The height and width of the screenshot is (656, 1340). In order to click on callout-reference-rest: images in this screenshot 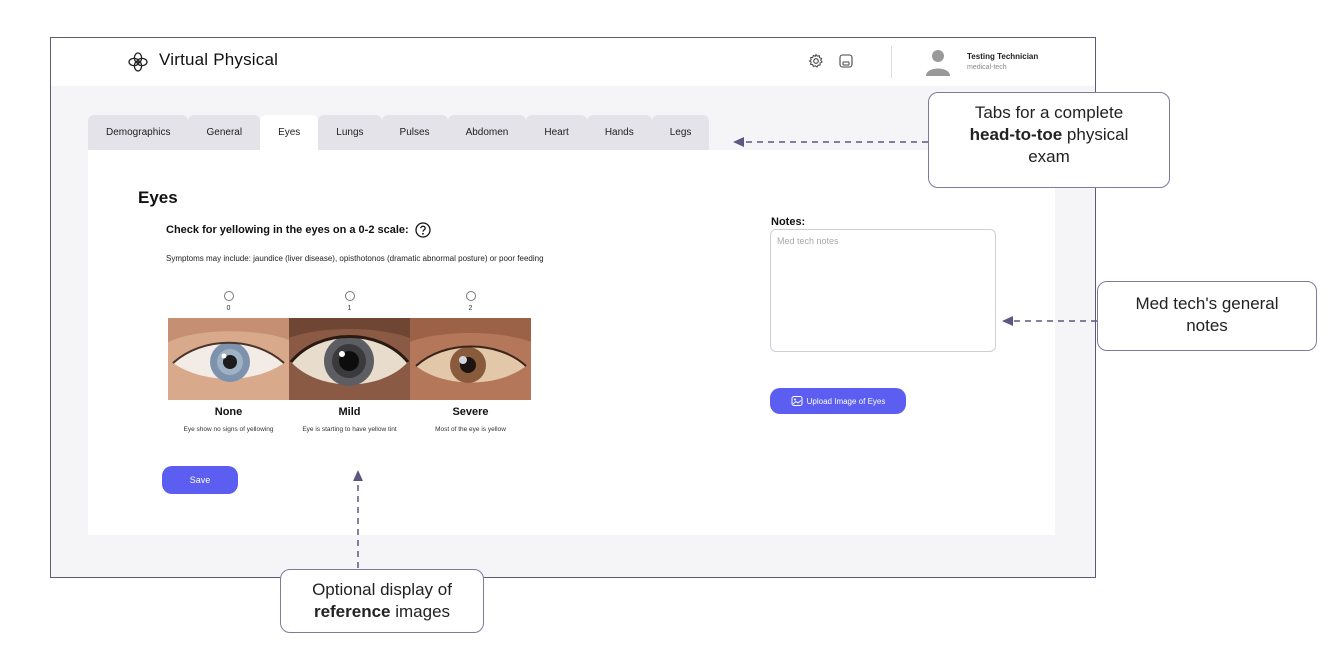, I will do `click(420, 611)`.